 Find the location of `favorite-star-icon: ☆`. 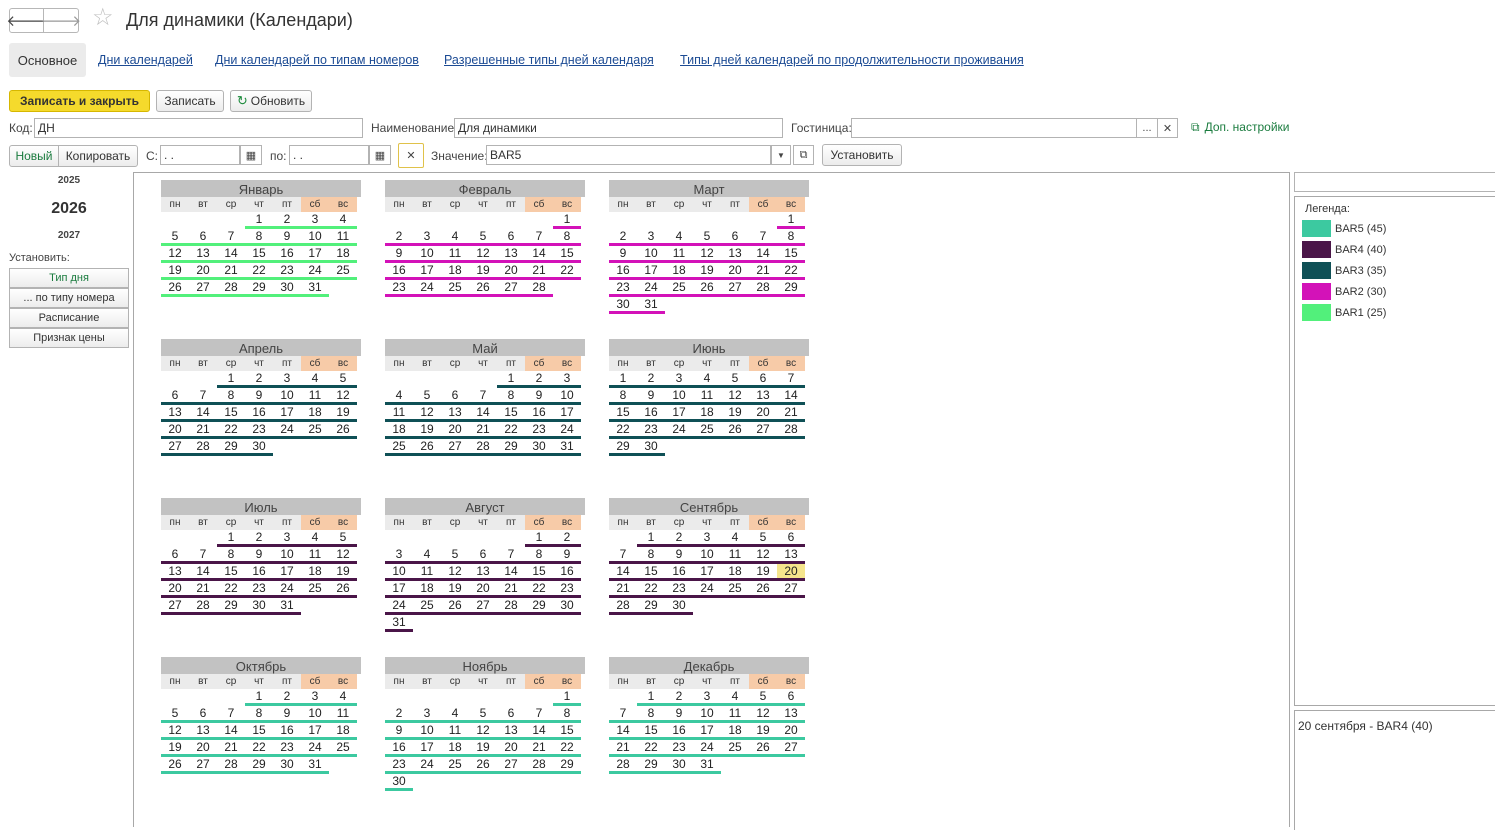

favorite-star-icon: ☆ is located at coordinates (103, 18).